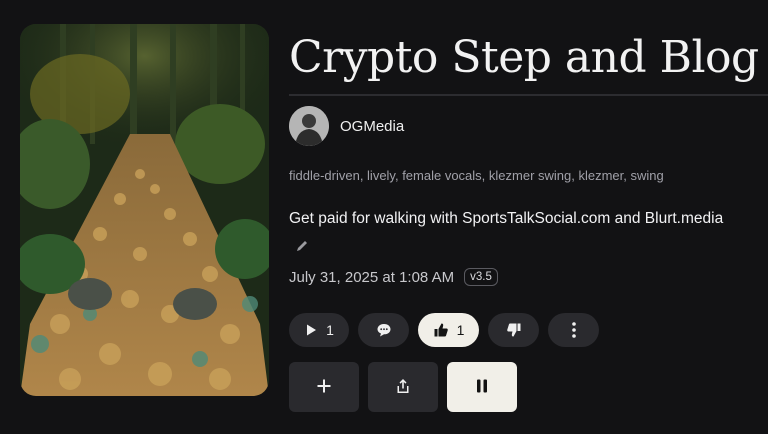 This screenshot has width=768, height=434. What do you see at coordinates (524, 57) in the screenshot?
I see `song-title: Crypto Step and Blog` at bounding box center [524, 57].